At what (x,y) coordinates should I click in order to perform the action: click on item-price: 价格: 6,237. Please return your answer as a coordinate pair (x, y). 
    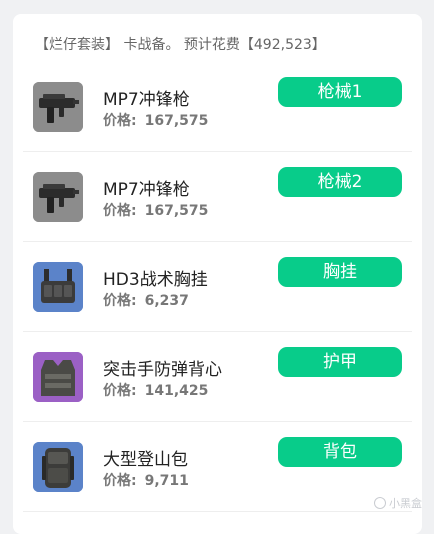
    Looking at the image, I should click on (146, 300).